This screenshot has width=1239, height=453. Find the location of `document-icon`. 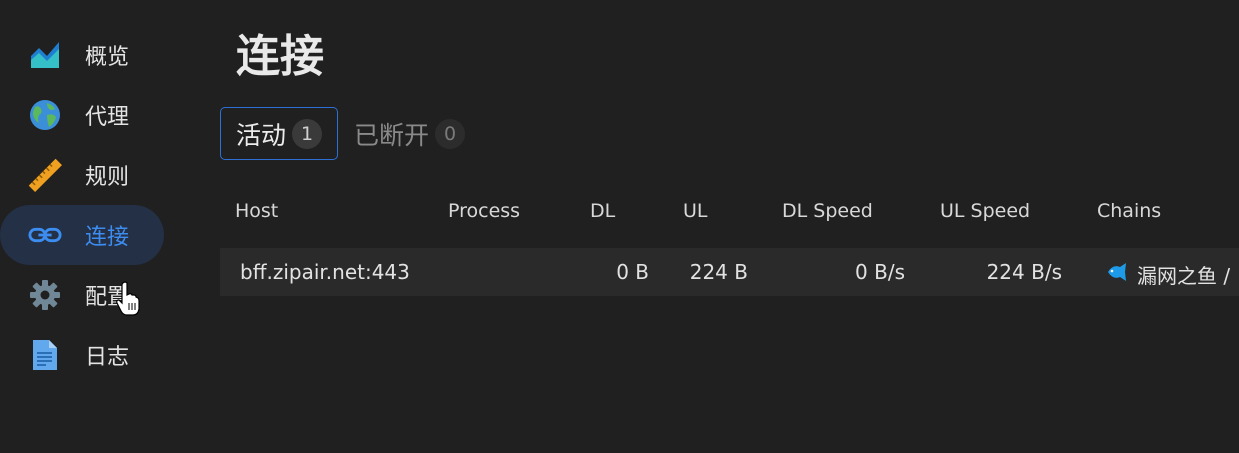

document-icon is located at coordinates (45, 355).